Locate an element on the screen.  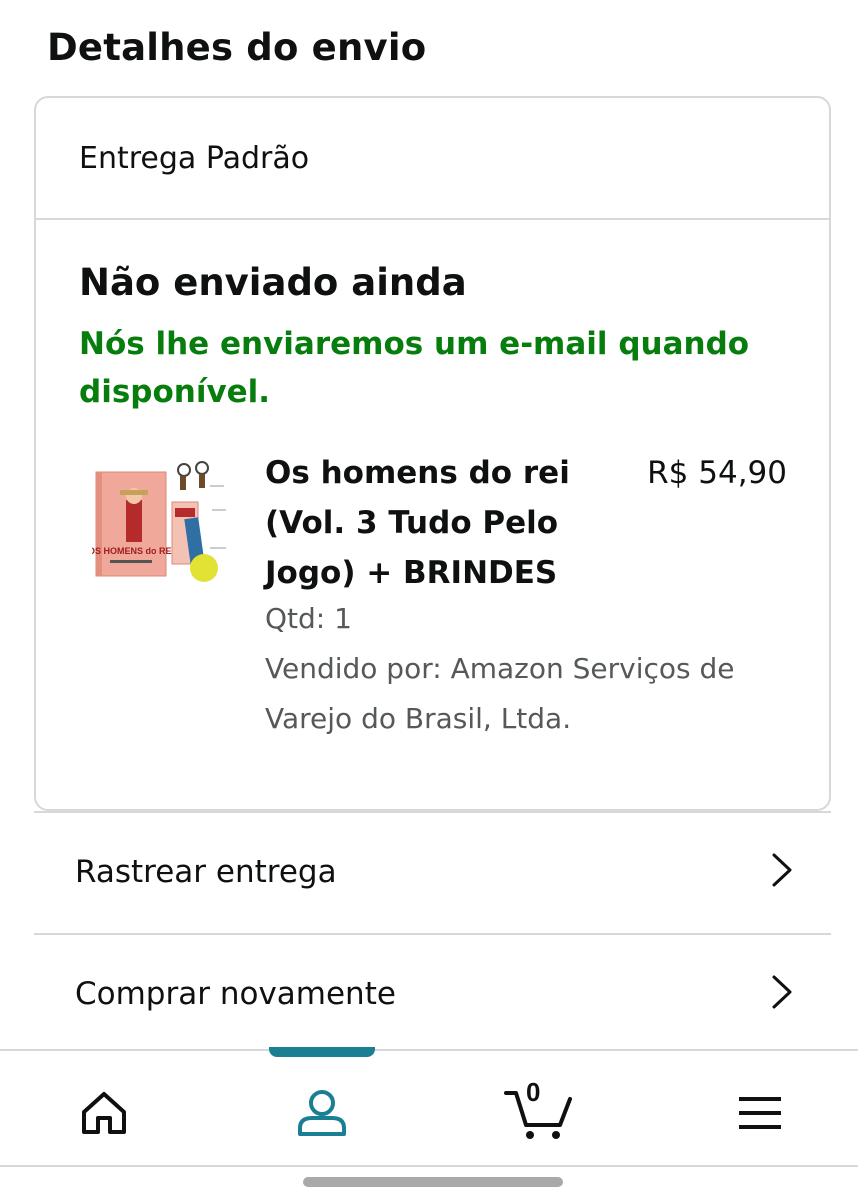
track-delivery-label: Rastrear entrega is located at coordinates (206, 872).